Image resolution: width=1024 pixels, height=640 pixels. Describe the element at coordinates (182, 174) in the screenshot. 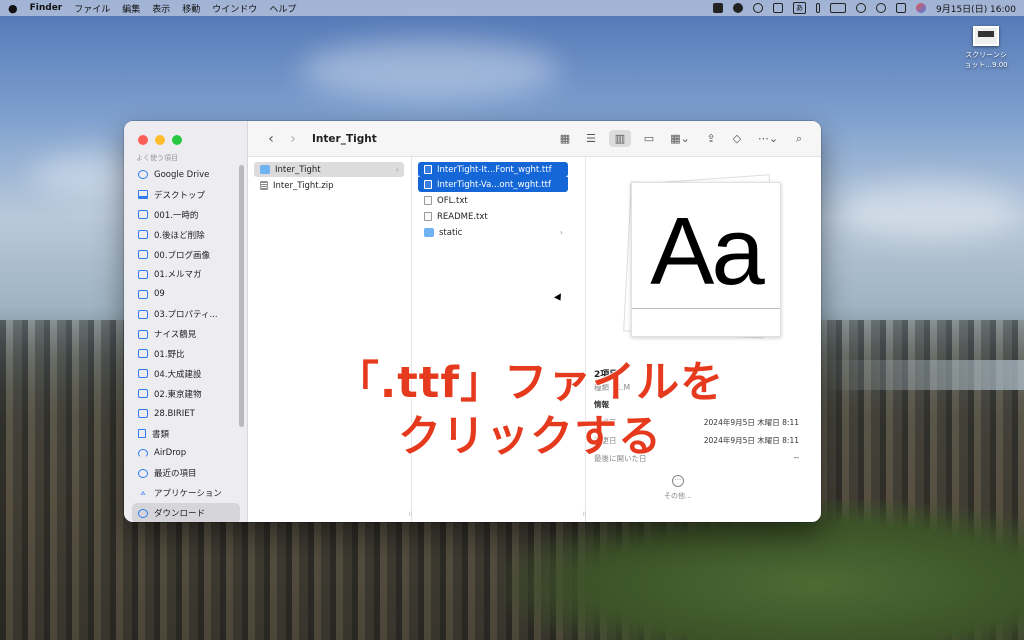

I see `sidebar-item-label: Google Drive` at that location.